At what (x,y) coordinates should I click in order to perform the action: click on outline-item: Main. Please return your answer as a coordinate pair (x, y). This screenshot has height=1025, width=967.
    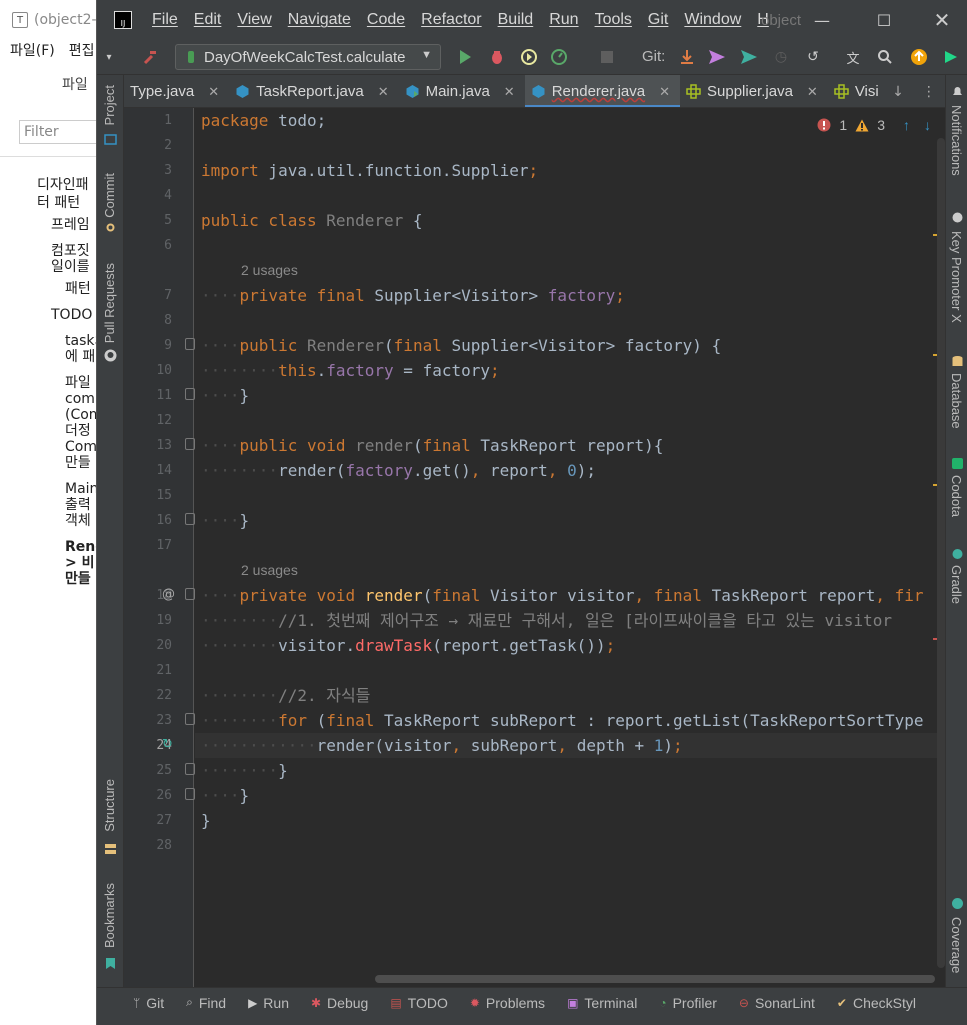
    Looking at the image, I should click on (50, 489).